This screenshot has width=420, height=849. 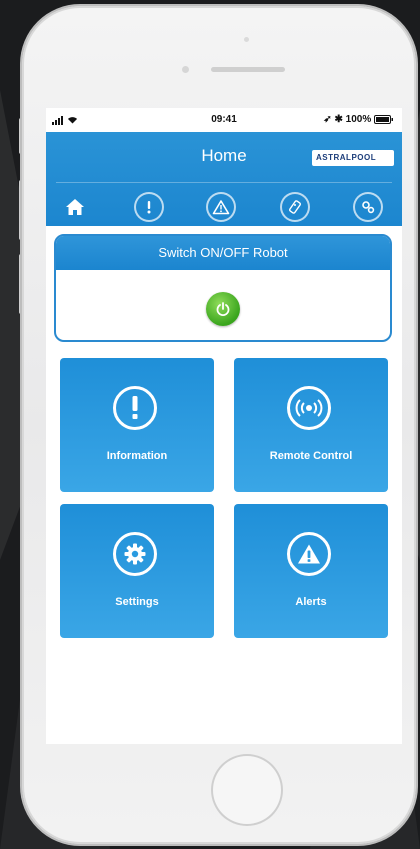 I want to click on power-icon, so click(x=223, y=309).